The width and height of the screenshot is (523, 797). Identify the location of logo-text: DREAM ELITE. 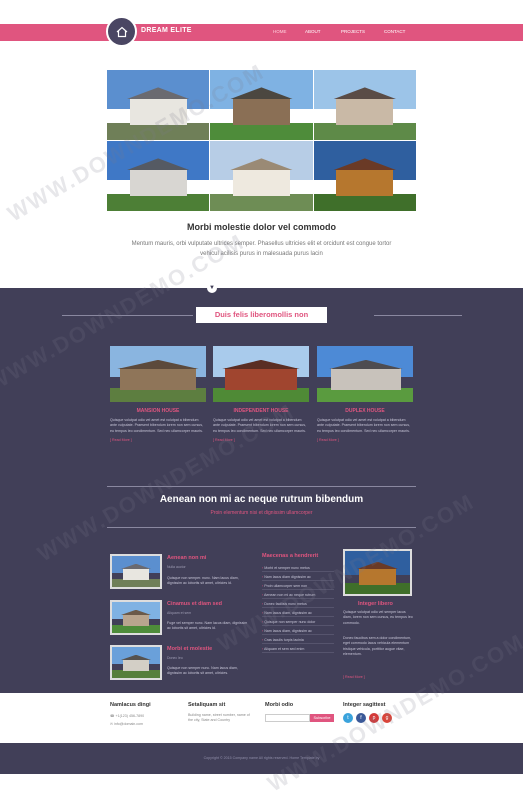
(166, 30).